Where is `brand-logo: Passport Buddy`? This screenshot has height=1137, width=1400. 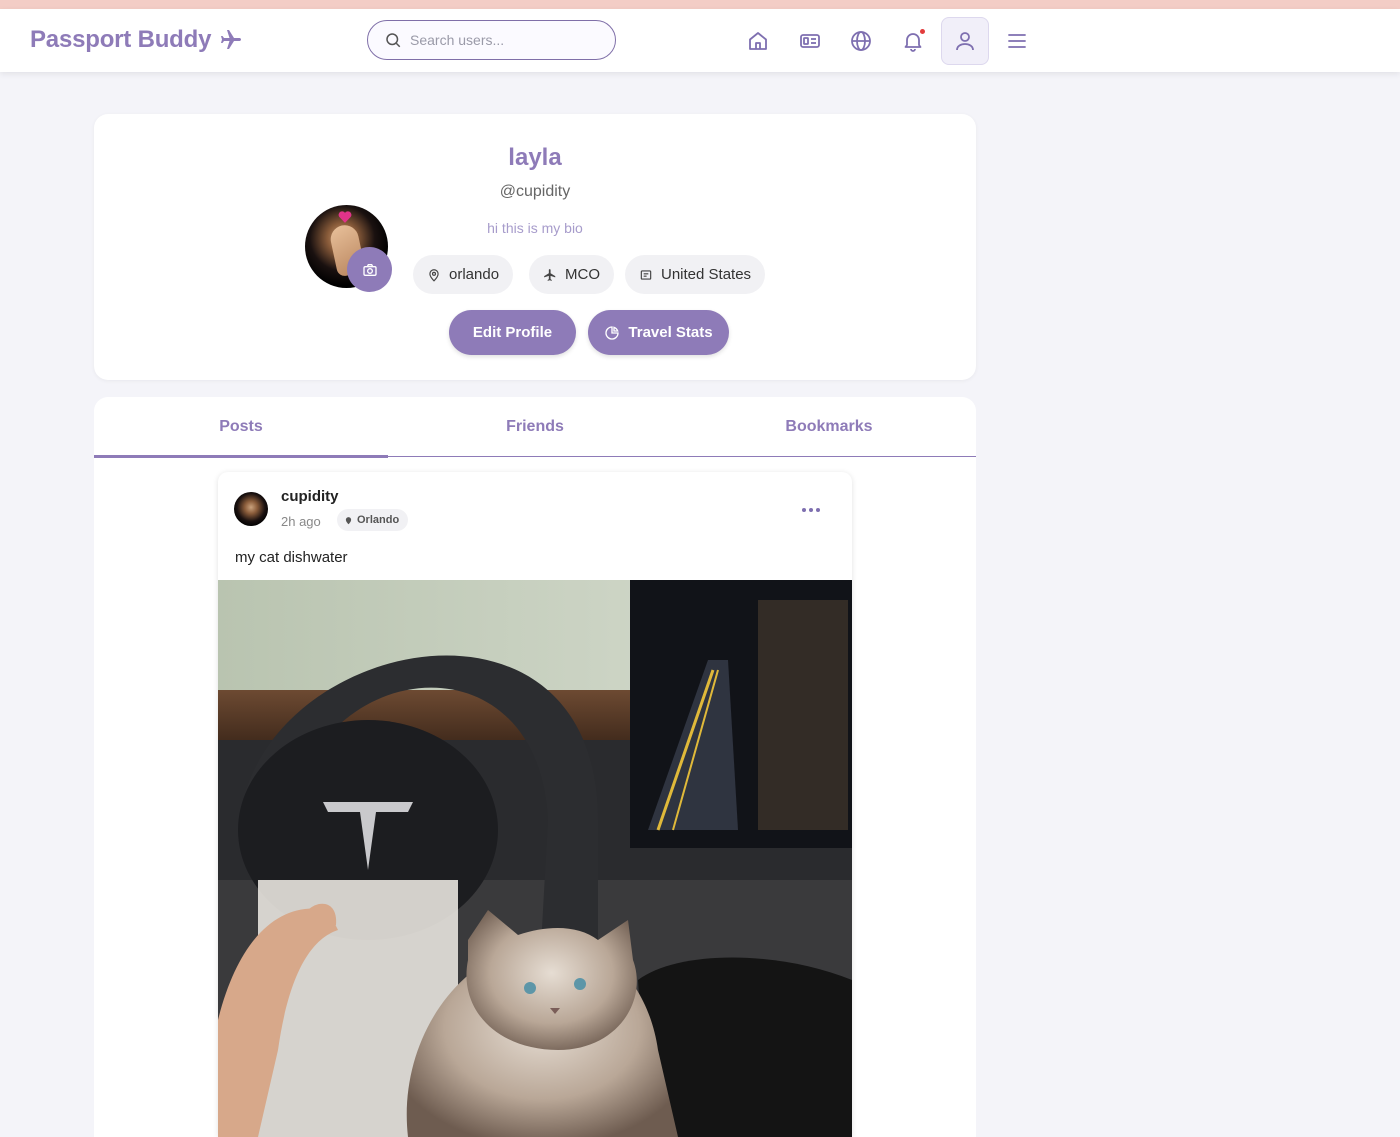 brand-logo: Passport Buddy is located at coordinates (136, 40).